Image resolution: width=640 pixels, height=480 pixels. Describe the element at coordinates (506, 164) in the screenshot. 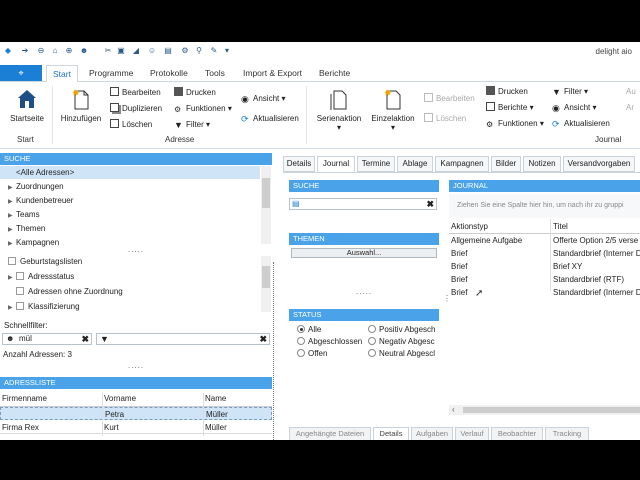

I see `tab-bilder: Bilder` at that location.